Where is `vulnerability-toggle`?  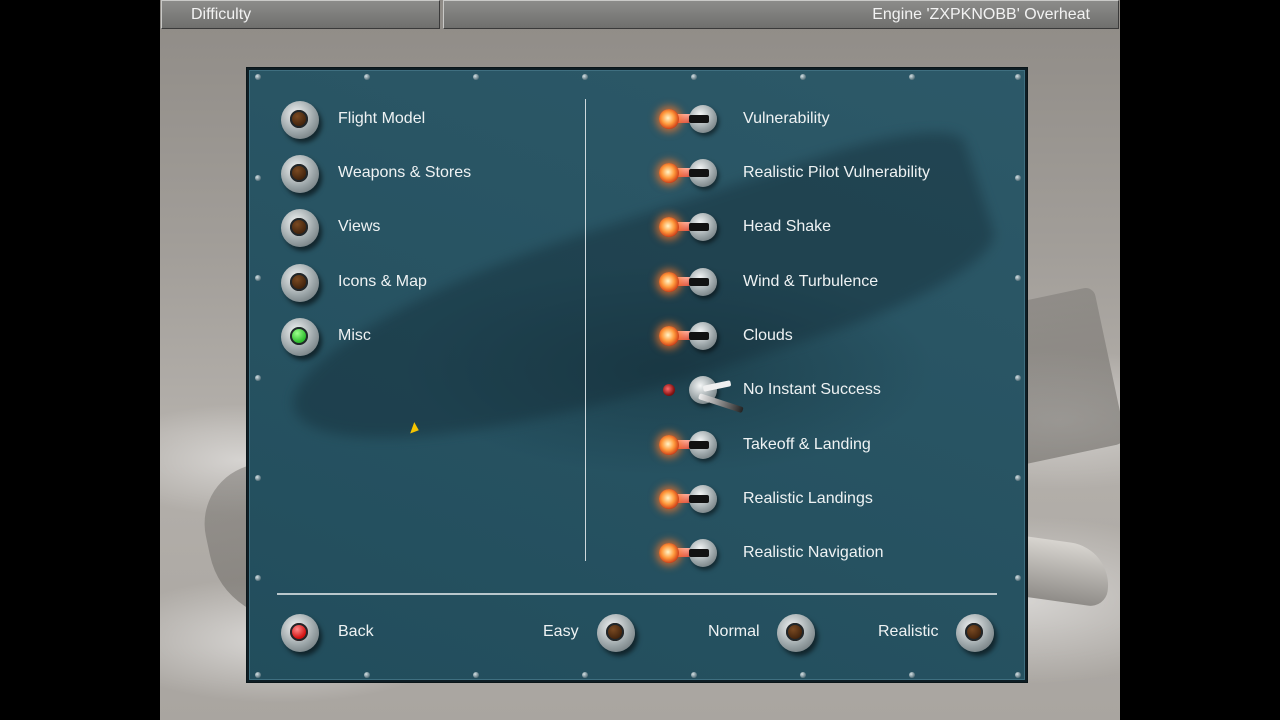 vulnerability-toggle is located at coordinates (691, 119).